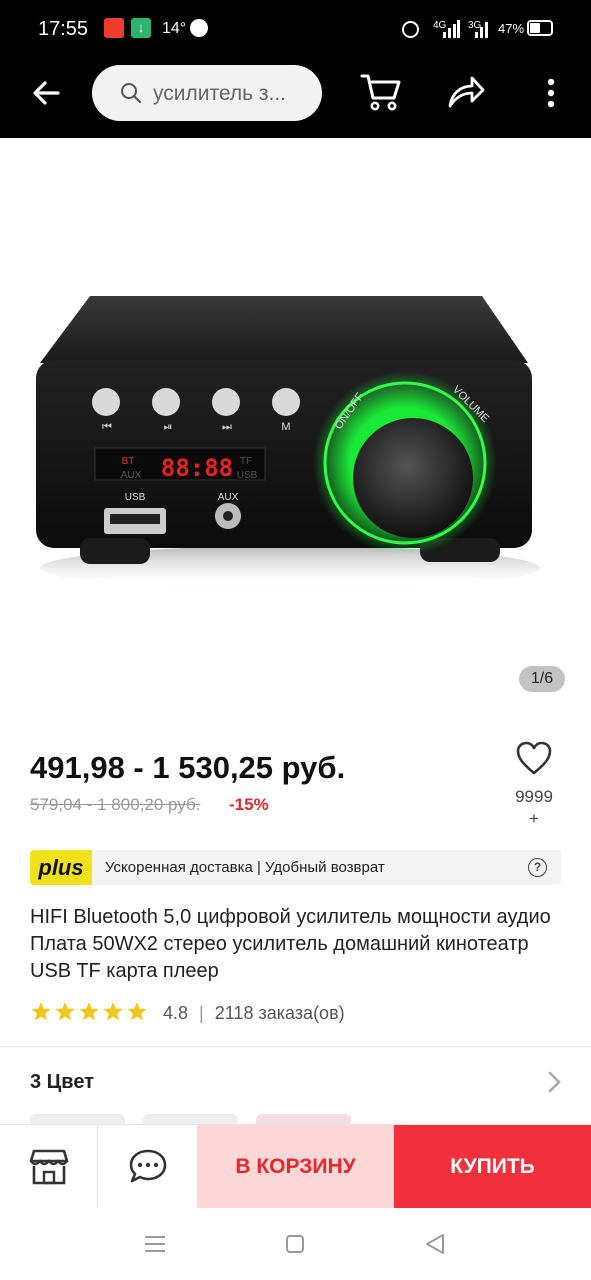 This screenshot has height=1280, width=591. Describe the element at coordinates (466, 92) in the screenshot. I see `share-icon` at that location.